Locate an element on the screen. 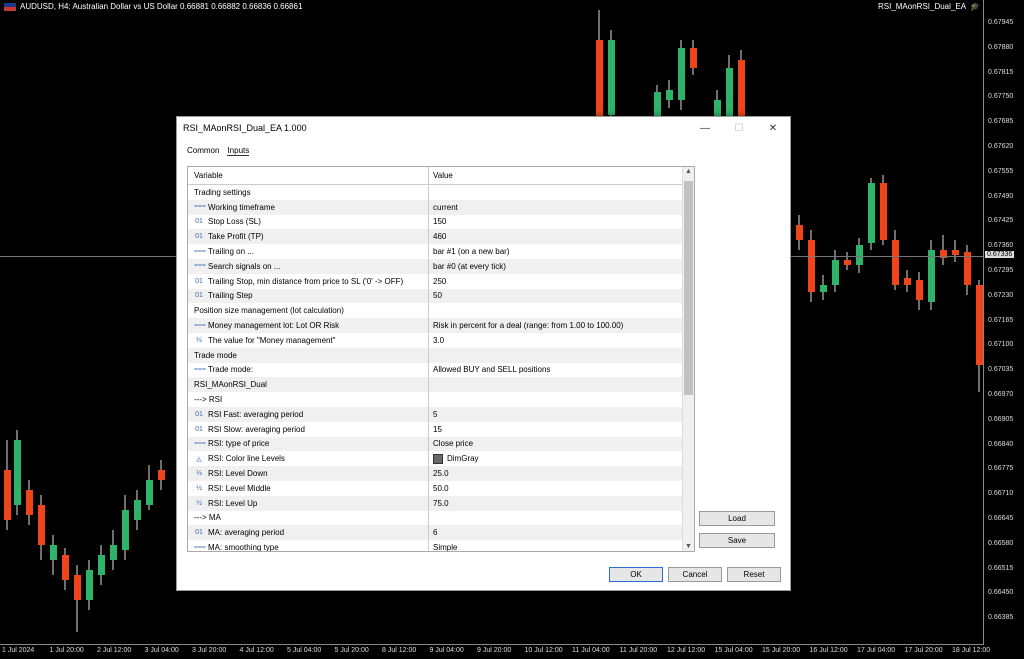 The image size is (1024, 659). variable-cell: RSI_MAonRSI_Dual is located at coordinates (308, 385).